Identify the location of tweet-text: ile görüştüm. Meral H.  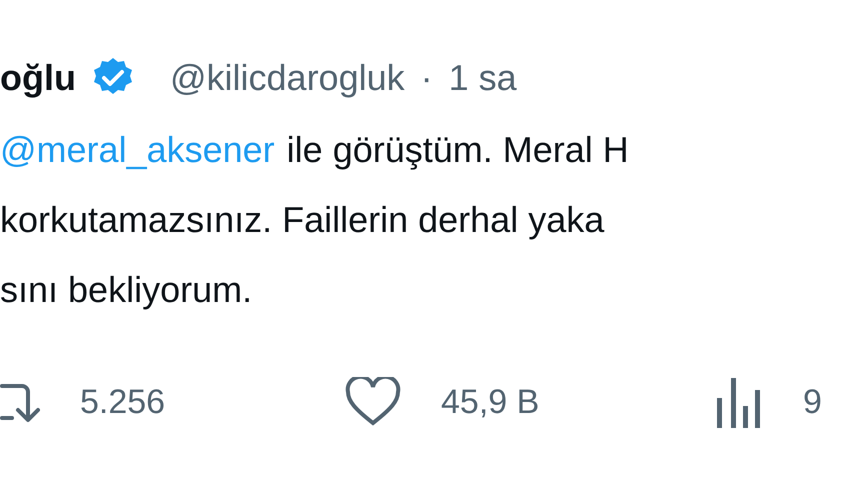
(457, 150).